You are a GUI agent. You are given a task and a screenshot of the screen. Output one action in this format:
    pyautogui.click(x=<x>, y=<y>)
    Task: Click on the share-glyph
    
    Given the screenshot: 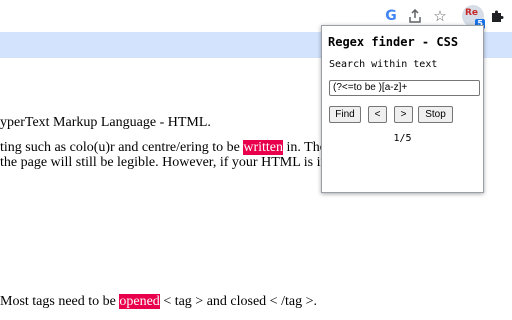 What is the action you would take?
    pyautogui.click(x=415, y=16)
    